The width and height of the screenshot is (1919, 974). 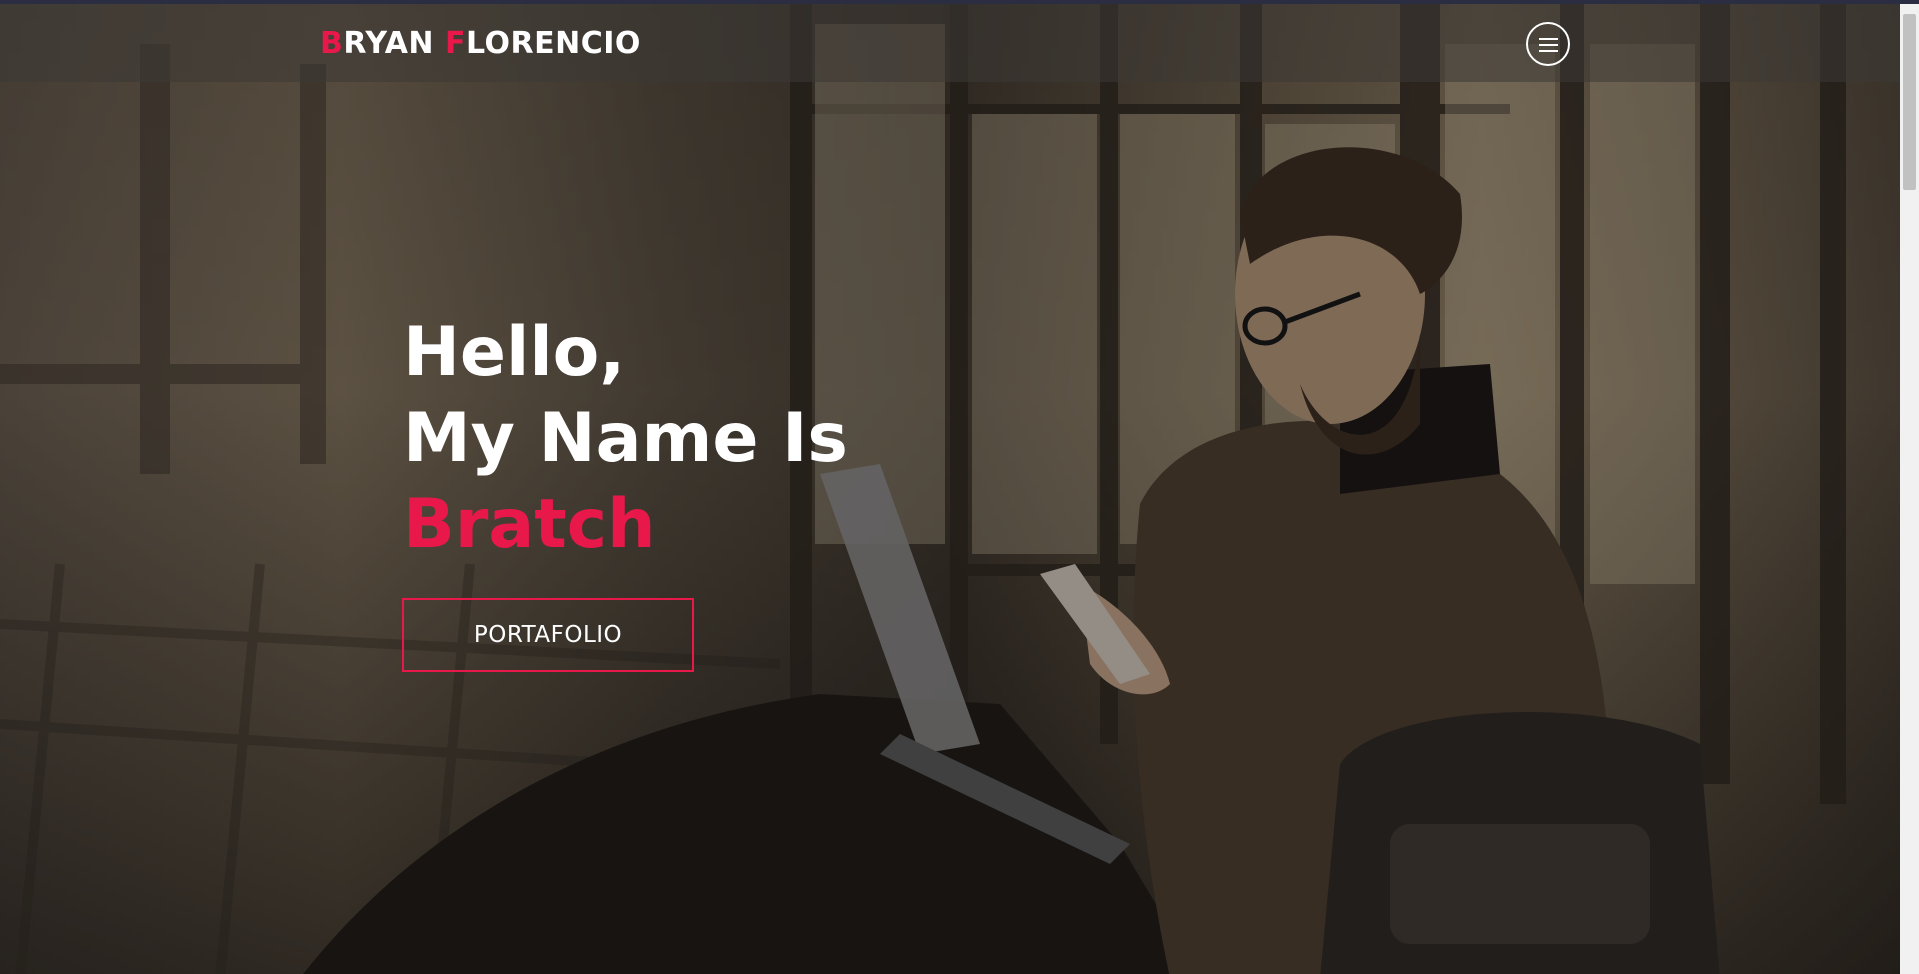 What do you see at coordinates (394, 43) in the screenshot?
I see `brand-first-rest: RYAN` at bounding box center [394, 43].